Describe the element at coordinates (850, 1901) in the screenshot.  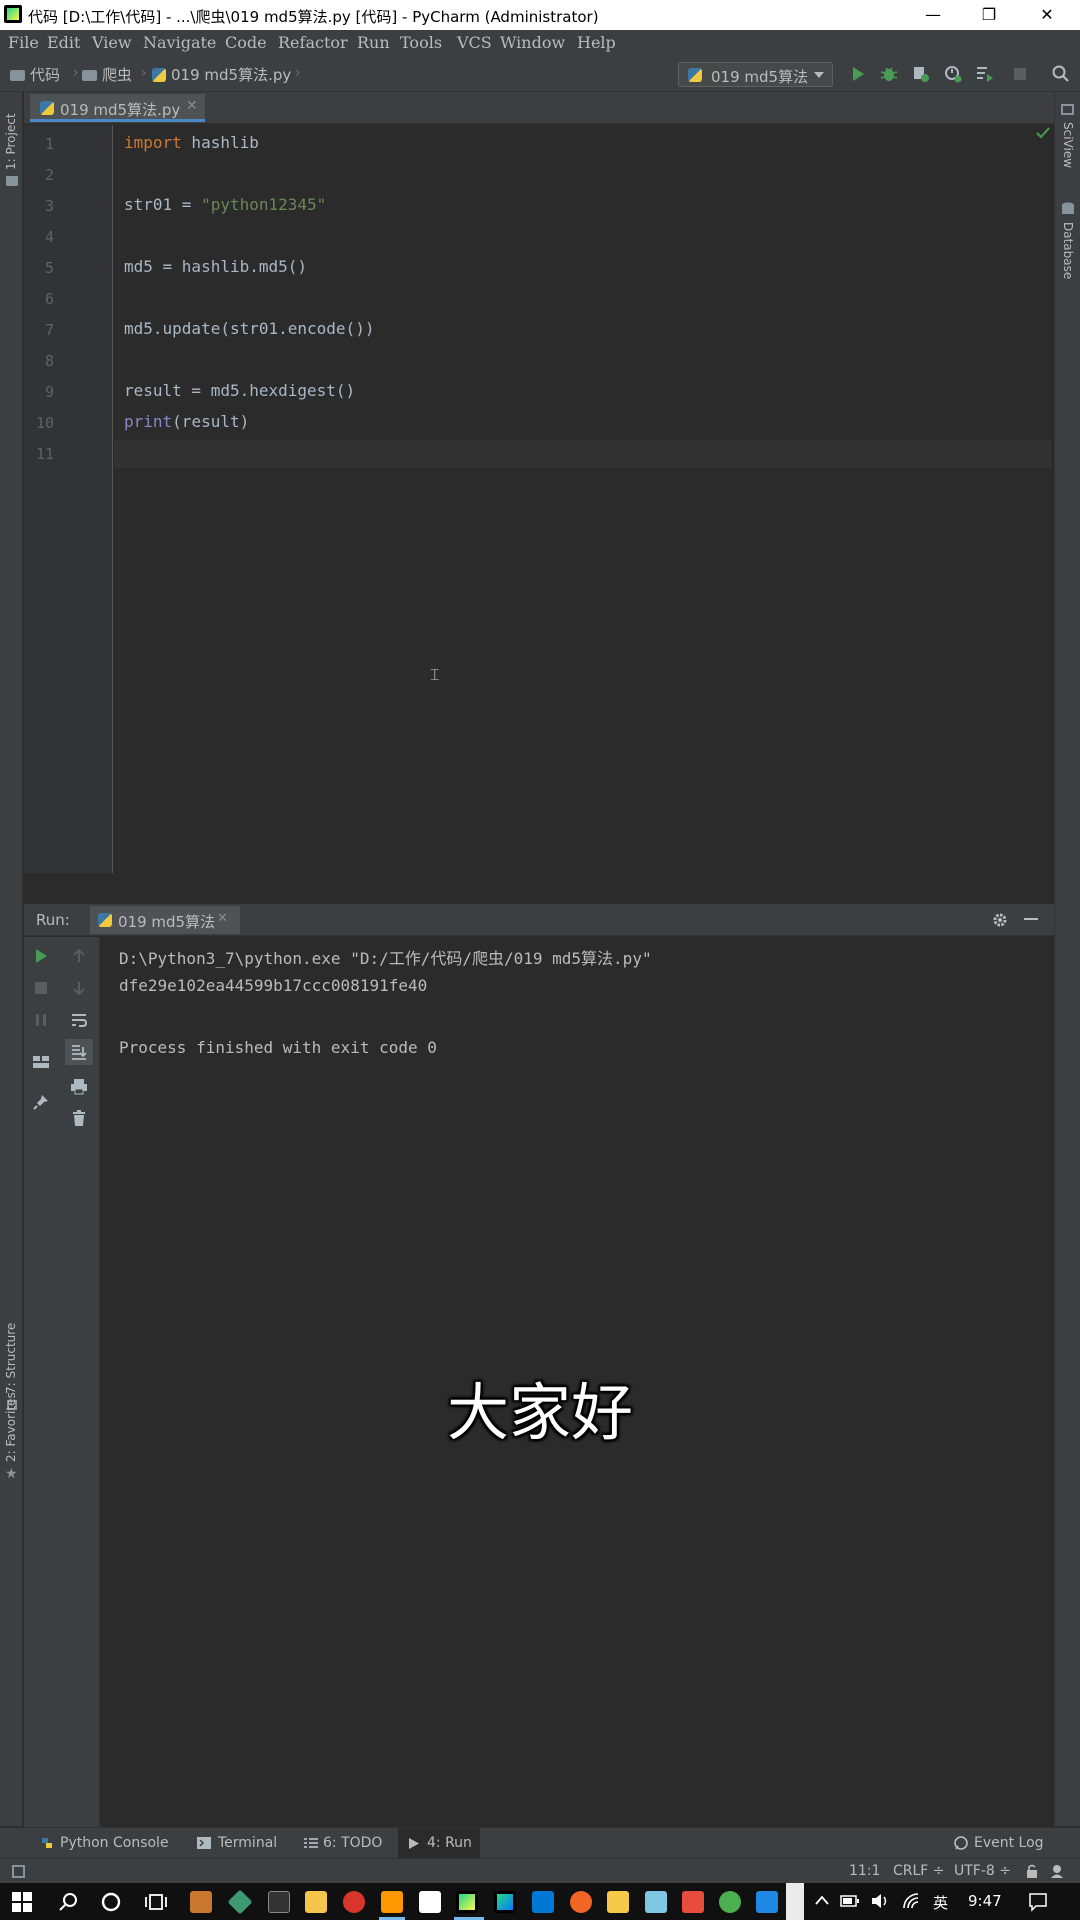
I see `battery-icon` at that location.